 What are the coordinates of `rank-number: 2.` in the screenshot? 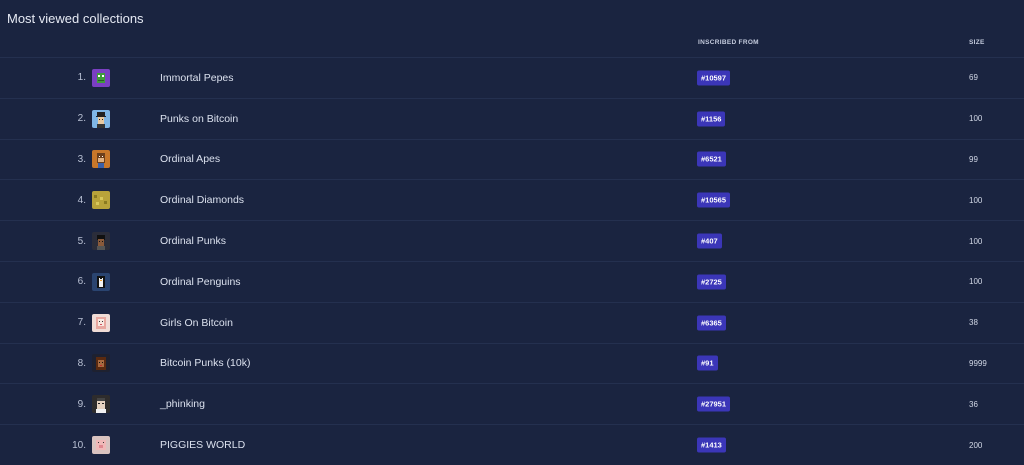 It's located at (81, 119).